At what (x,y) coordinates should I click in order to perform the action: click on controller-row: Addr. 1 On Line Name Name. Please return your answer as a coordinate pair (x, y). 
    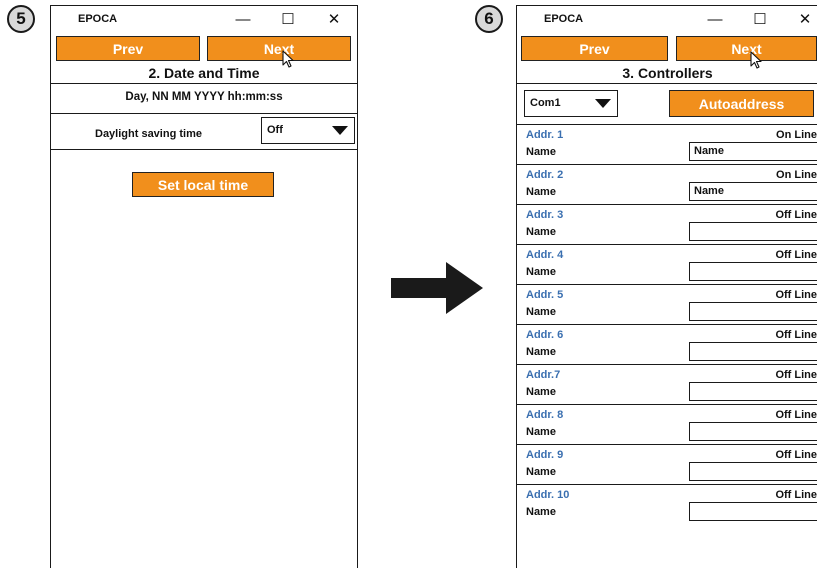
    Looking at the image, I should click on (667, 144).